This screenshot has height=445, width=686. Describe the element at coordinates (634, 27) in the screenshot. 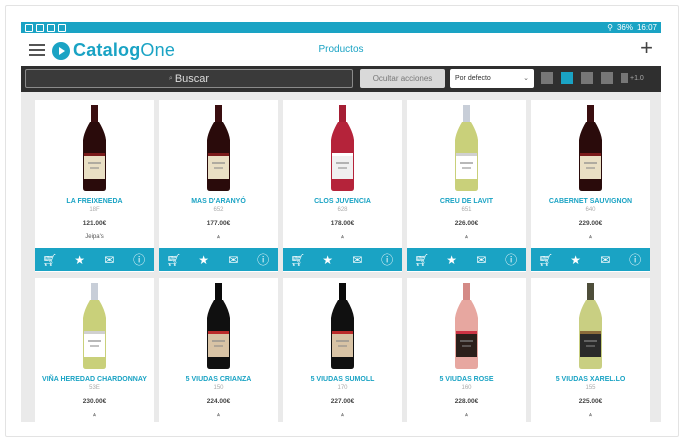

I see `status-right: ⚲ 36% 16:07` at that location.